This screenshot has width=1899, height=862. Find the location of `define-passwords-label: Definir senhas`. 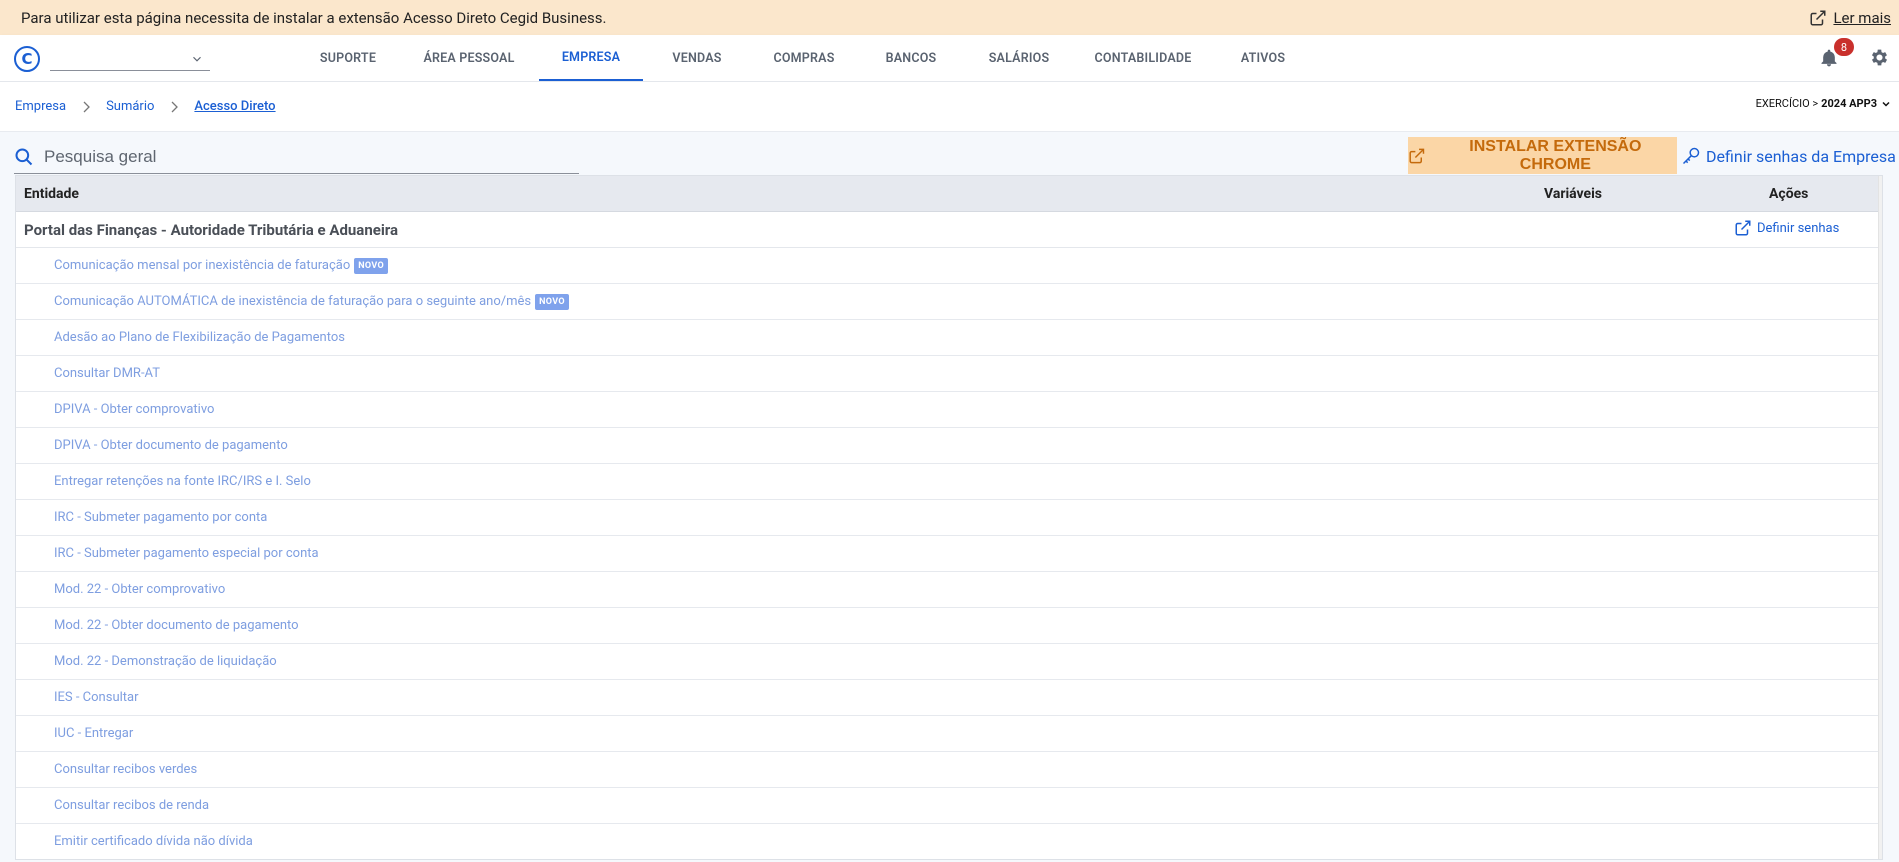

define-passwords-label: Definir senhas is located at coordinates (1798, 228).